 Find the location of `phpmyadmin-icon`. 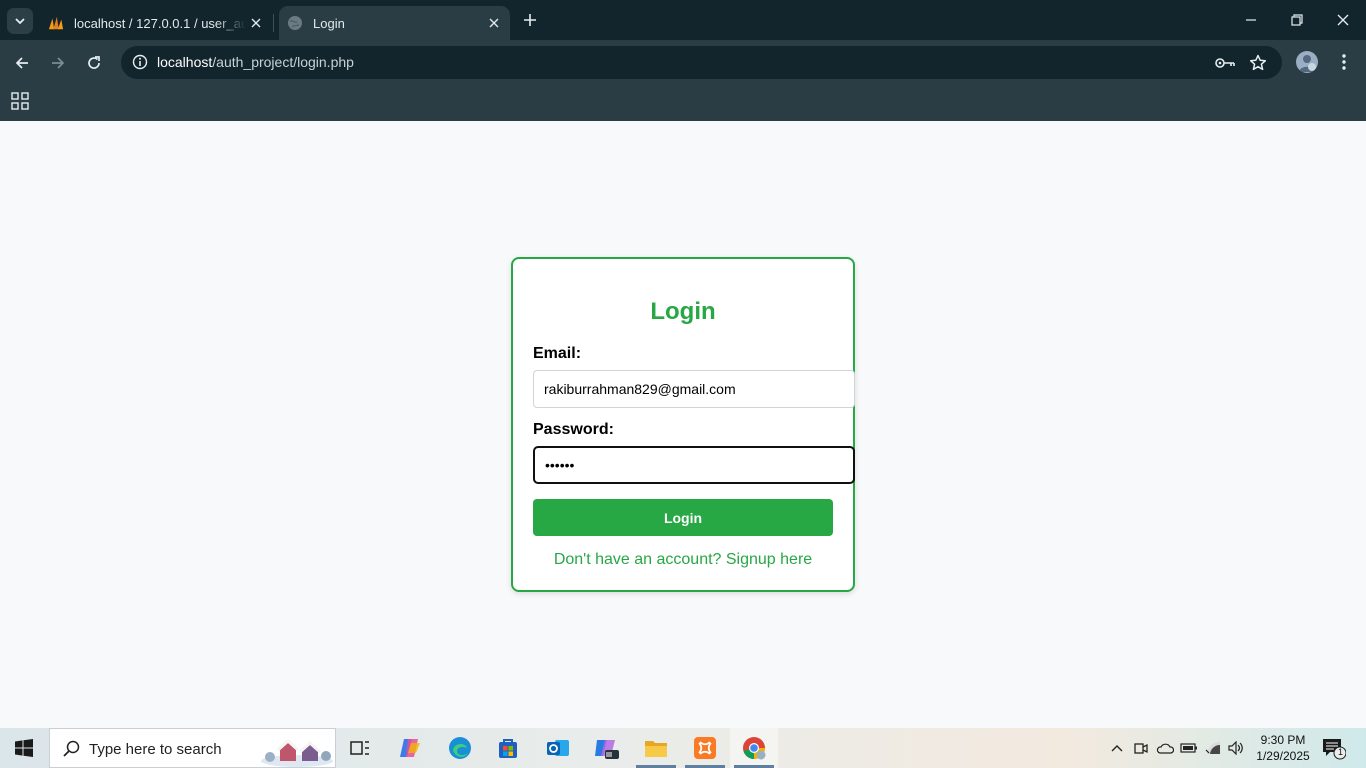

phpmyadmin-icon is located at coordinates (56, 23).